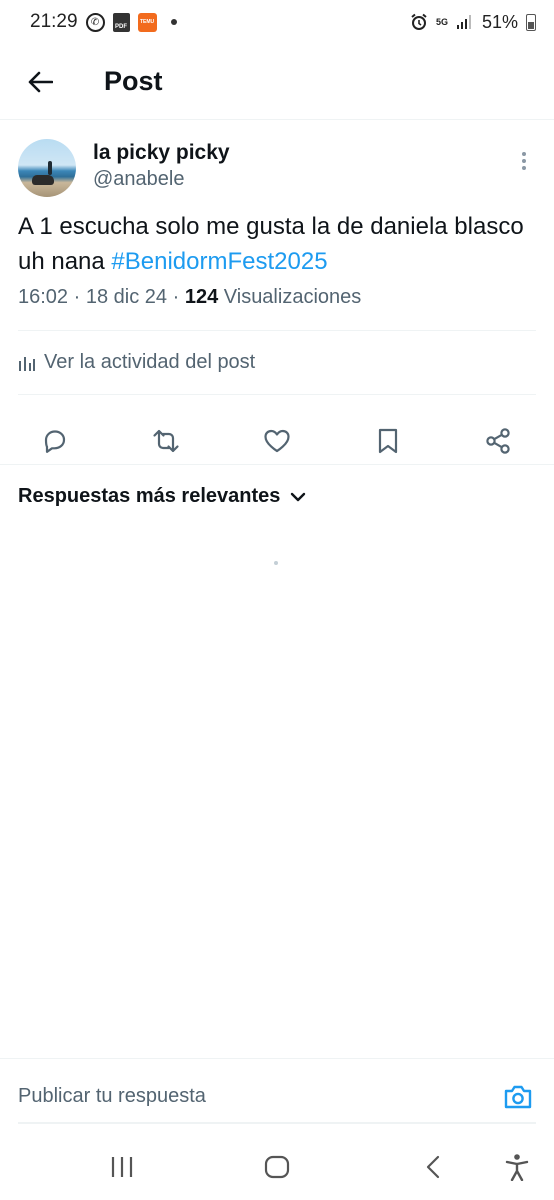 The image size is (554, 1200). I want to click on avatar-figure, so click(50, 168).